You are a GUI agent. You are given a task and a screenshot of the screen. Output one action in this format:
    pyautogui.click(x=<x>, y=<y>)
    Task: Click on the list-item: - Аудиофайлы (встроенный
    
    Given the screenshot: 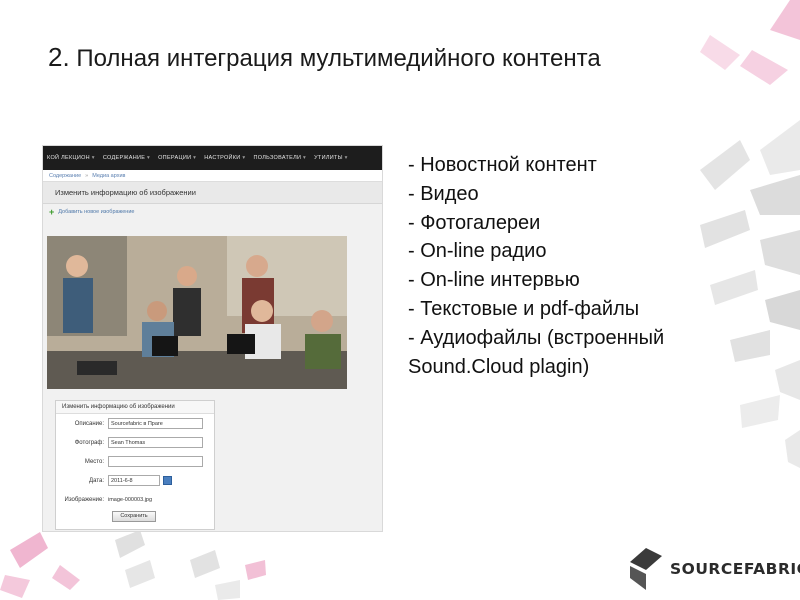 What is the action you would take?
    pyautogui.click(x=536, y=337)
    